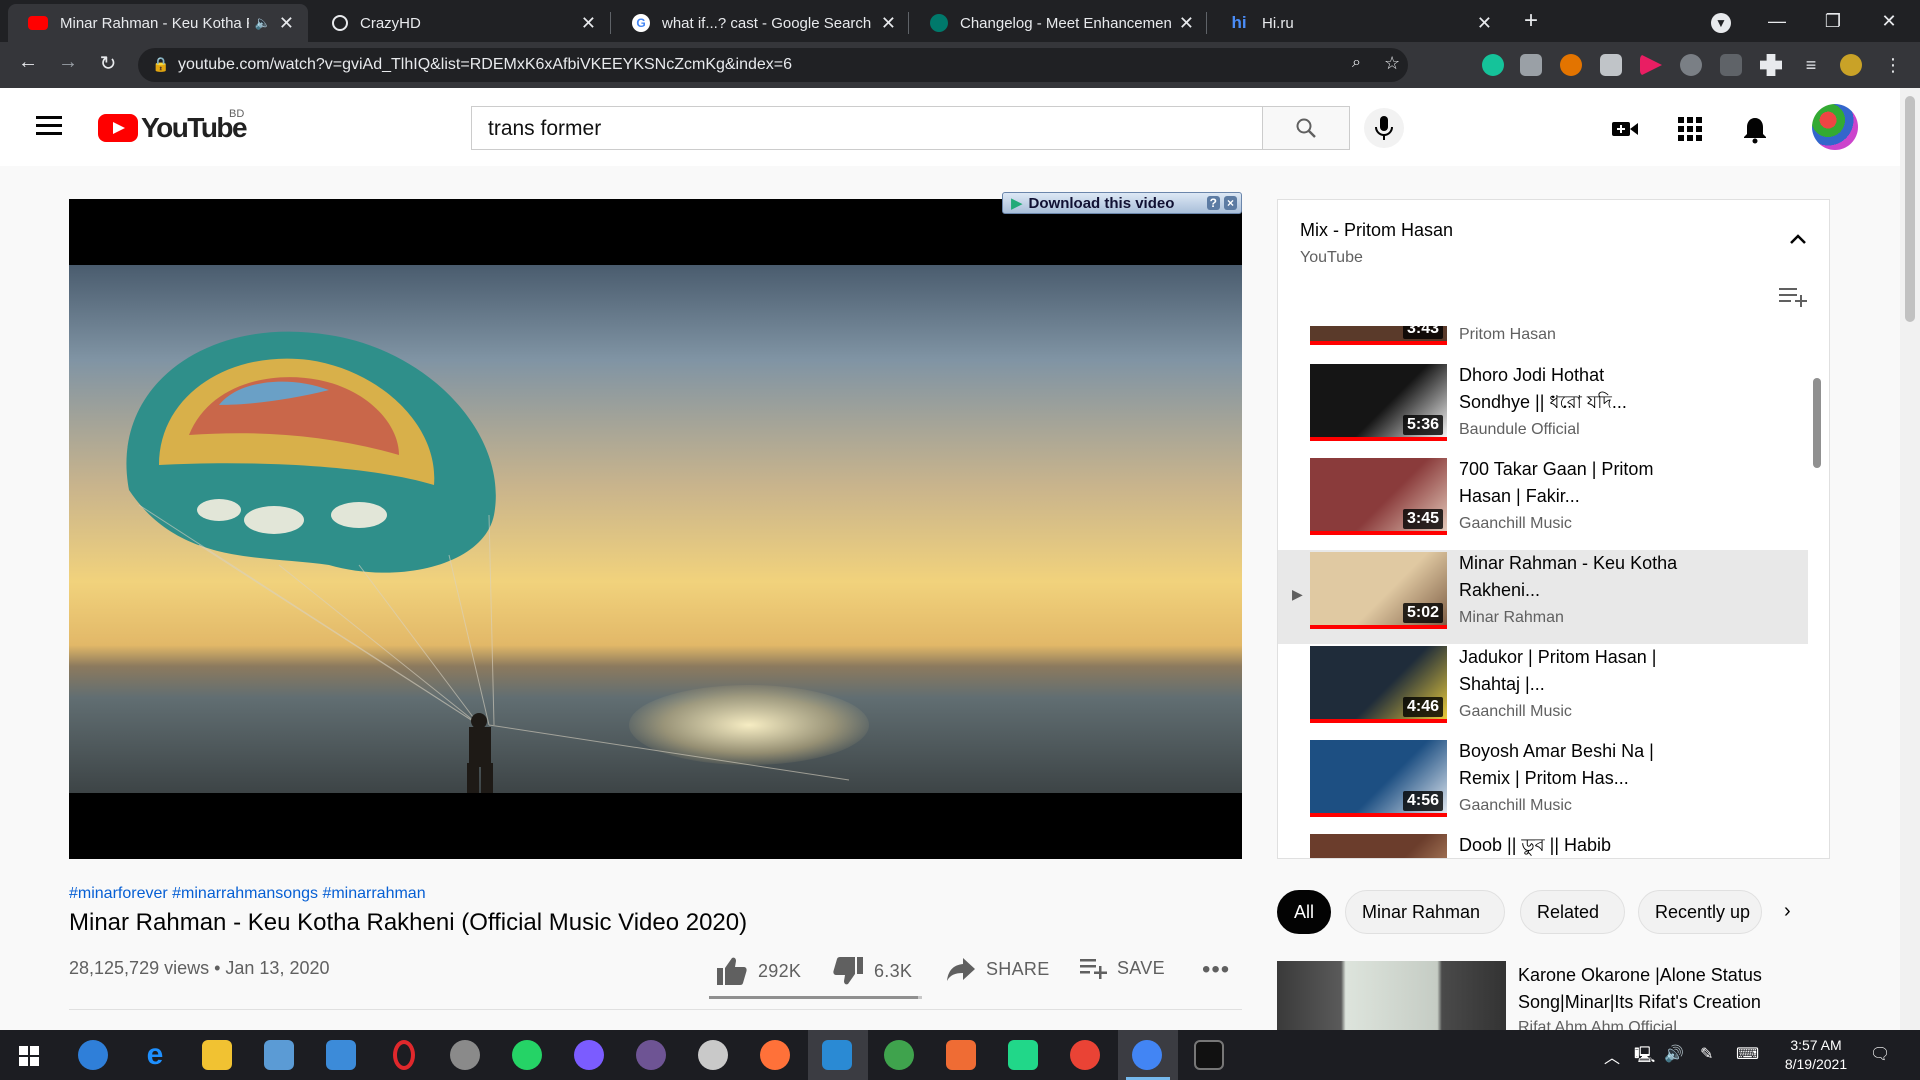  I want to click on save-playlist-icon, so click(1793, 296).